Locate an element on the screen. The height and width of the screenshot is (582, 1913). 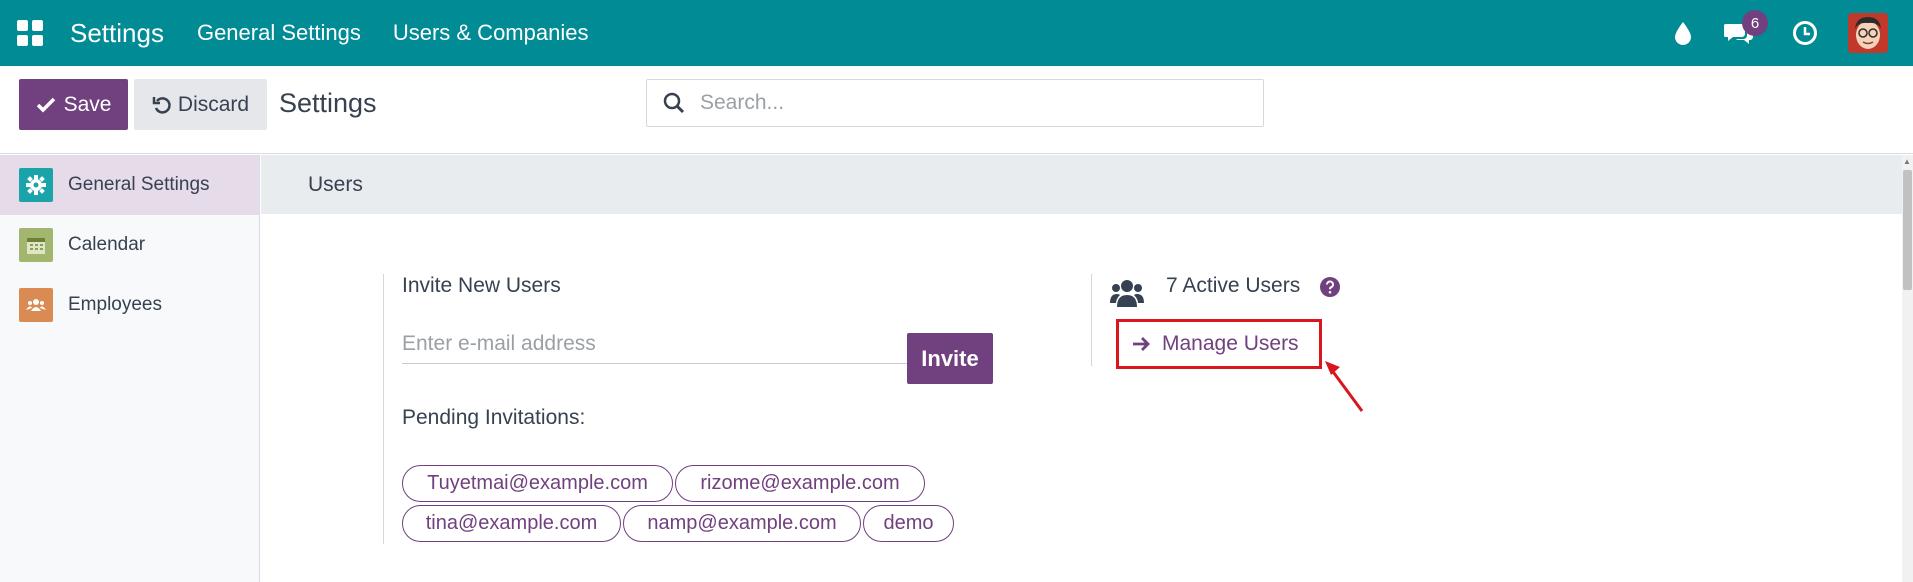
pending-invitation-tag: namp@example.com is located at coordinates (742, 523).